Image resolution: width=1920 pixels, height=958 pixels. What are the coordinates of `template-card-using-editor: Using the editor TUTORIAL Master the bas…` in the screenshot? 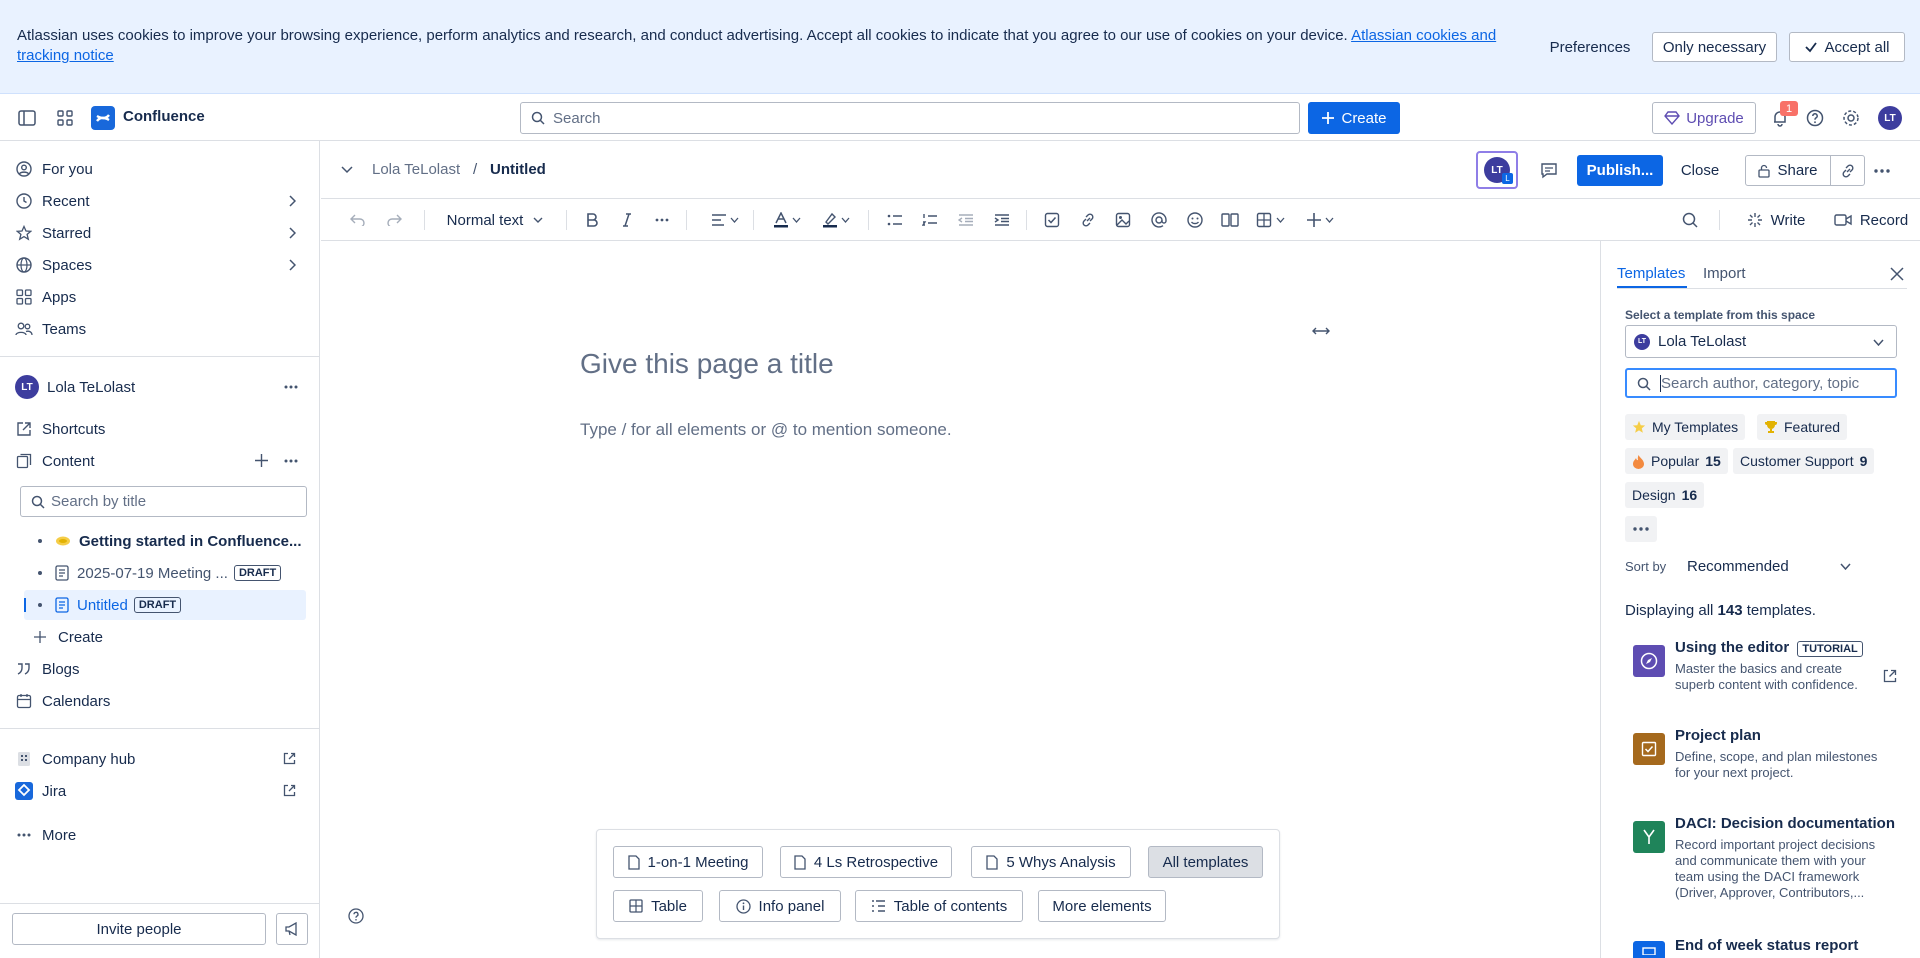 It's located at (1767, 677).